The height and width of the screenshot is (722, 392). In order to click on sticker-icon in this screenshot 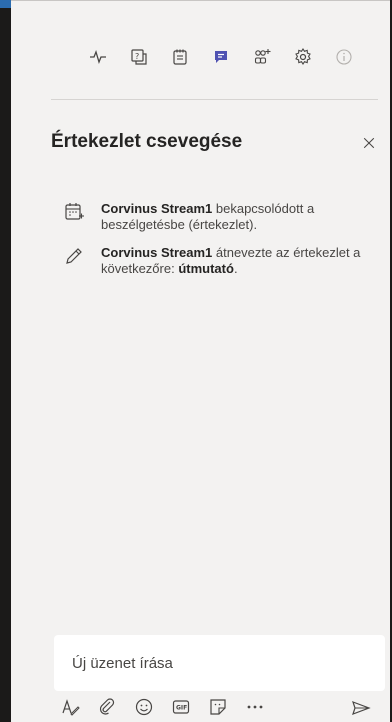, I will do `click(218, 707)`.